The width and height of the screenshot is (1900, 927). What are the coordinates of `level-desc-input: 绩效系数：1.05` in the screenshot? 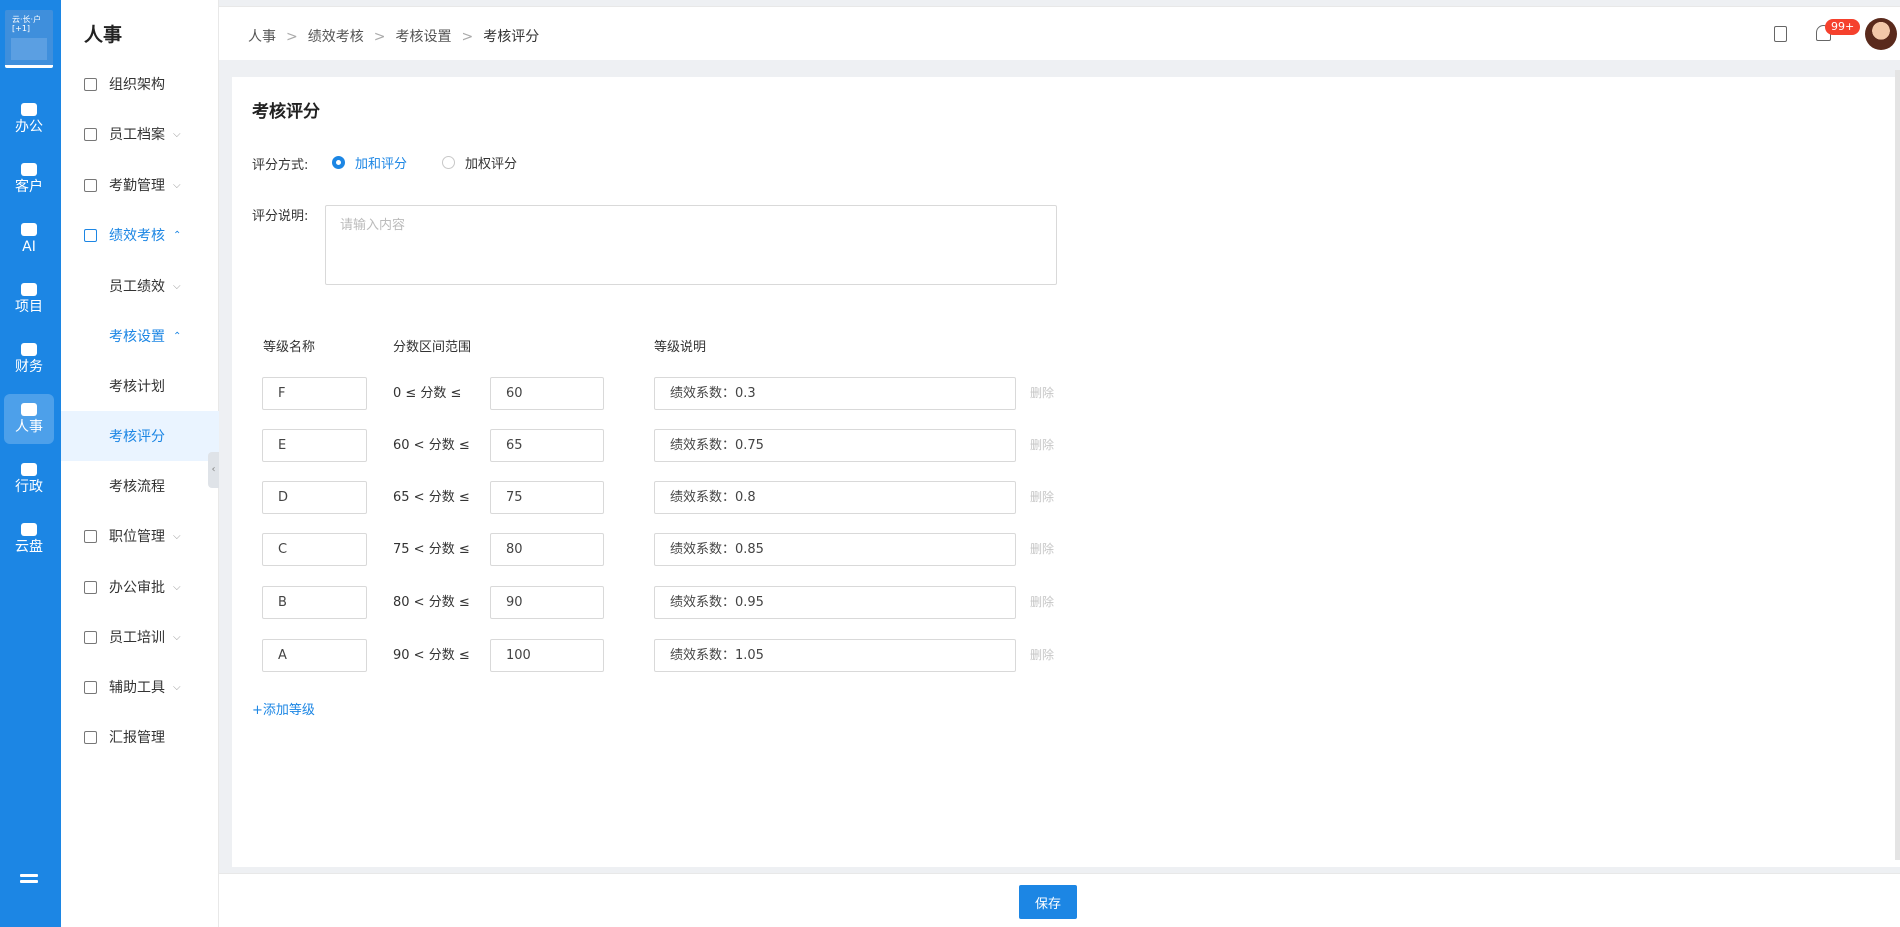 It's located at (835, 655).